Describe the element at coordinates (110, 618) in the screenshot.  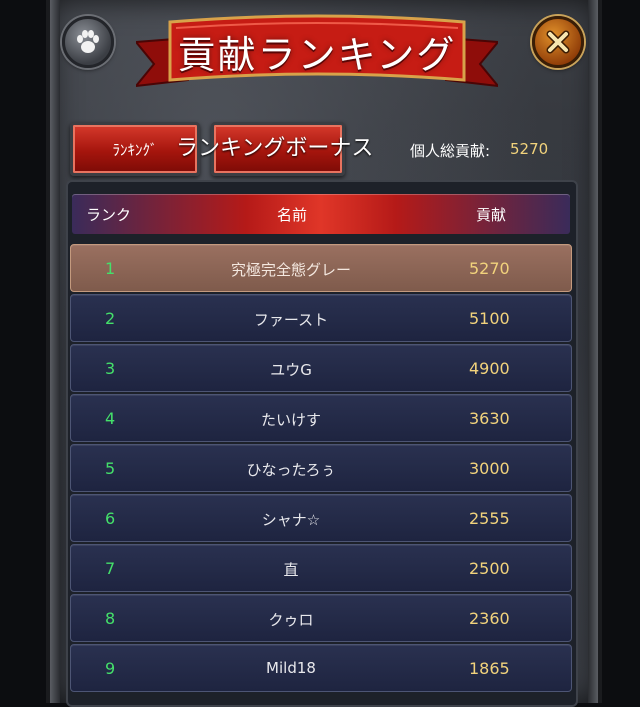
I see `row-rank: 8` at that location.